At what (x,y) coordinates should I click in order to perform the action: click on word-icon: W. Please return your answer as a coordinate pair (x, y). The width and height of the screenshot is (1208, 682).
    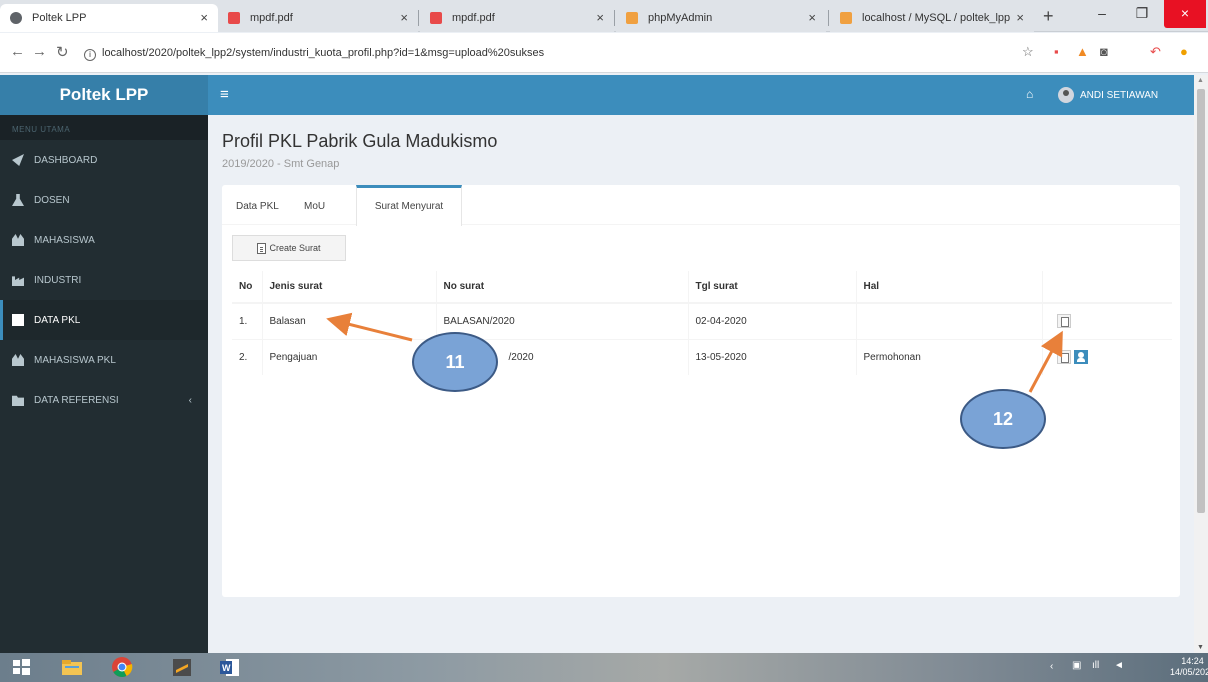
    Looking at the image, I should click on (230, 667).